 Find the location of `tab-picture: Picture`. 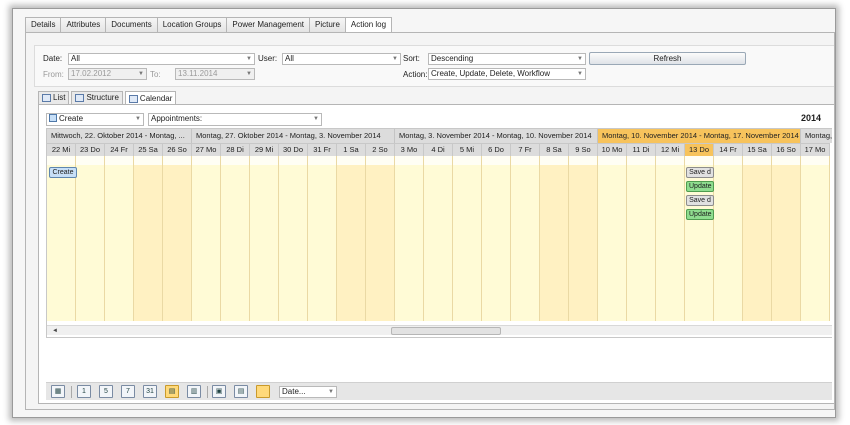

tab-picture: Picture is located at coordinates (327, 24).